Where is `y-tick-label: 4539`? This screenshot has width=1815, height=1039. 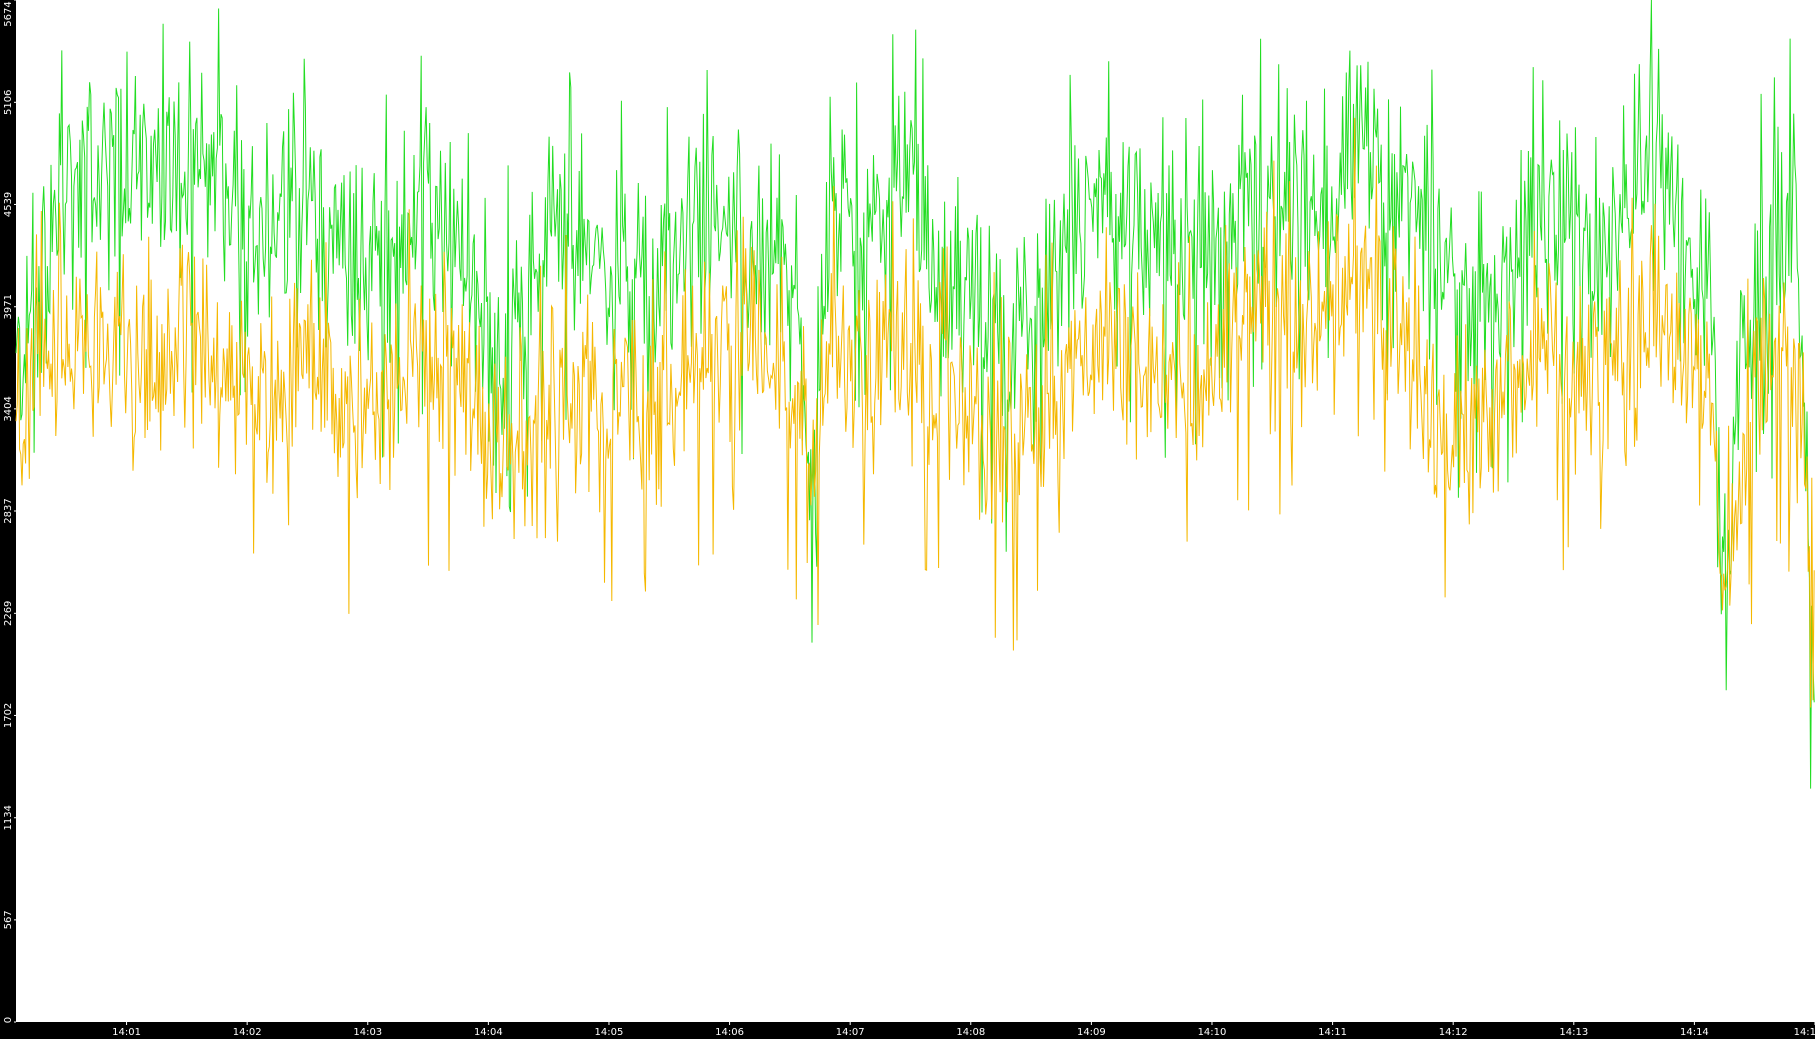
y-tick-label: 4539 is located at coordinates (8, 204).